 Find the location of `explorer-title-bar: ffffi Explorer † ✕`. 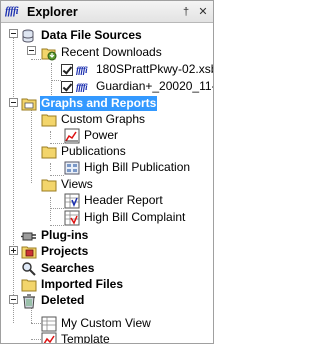

explorer-title-bar: ffffi Explorer † ✕ is located at coordinates (107, 12).